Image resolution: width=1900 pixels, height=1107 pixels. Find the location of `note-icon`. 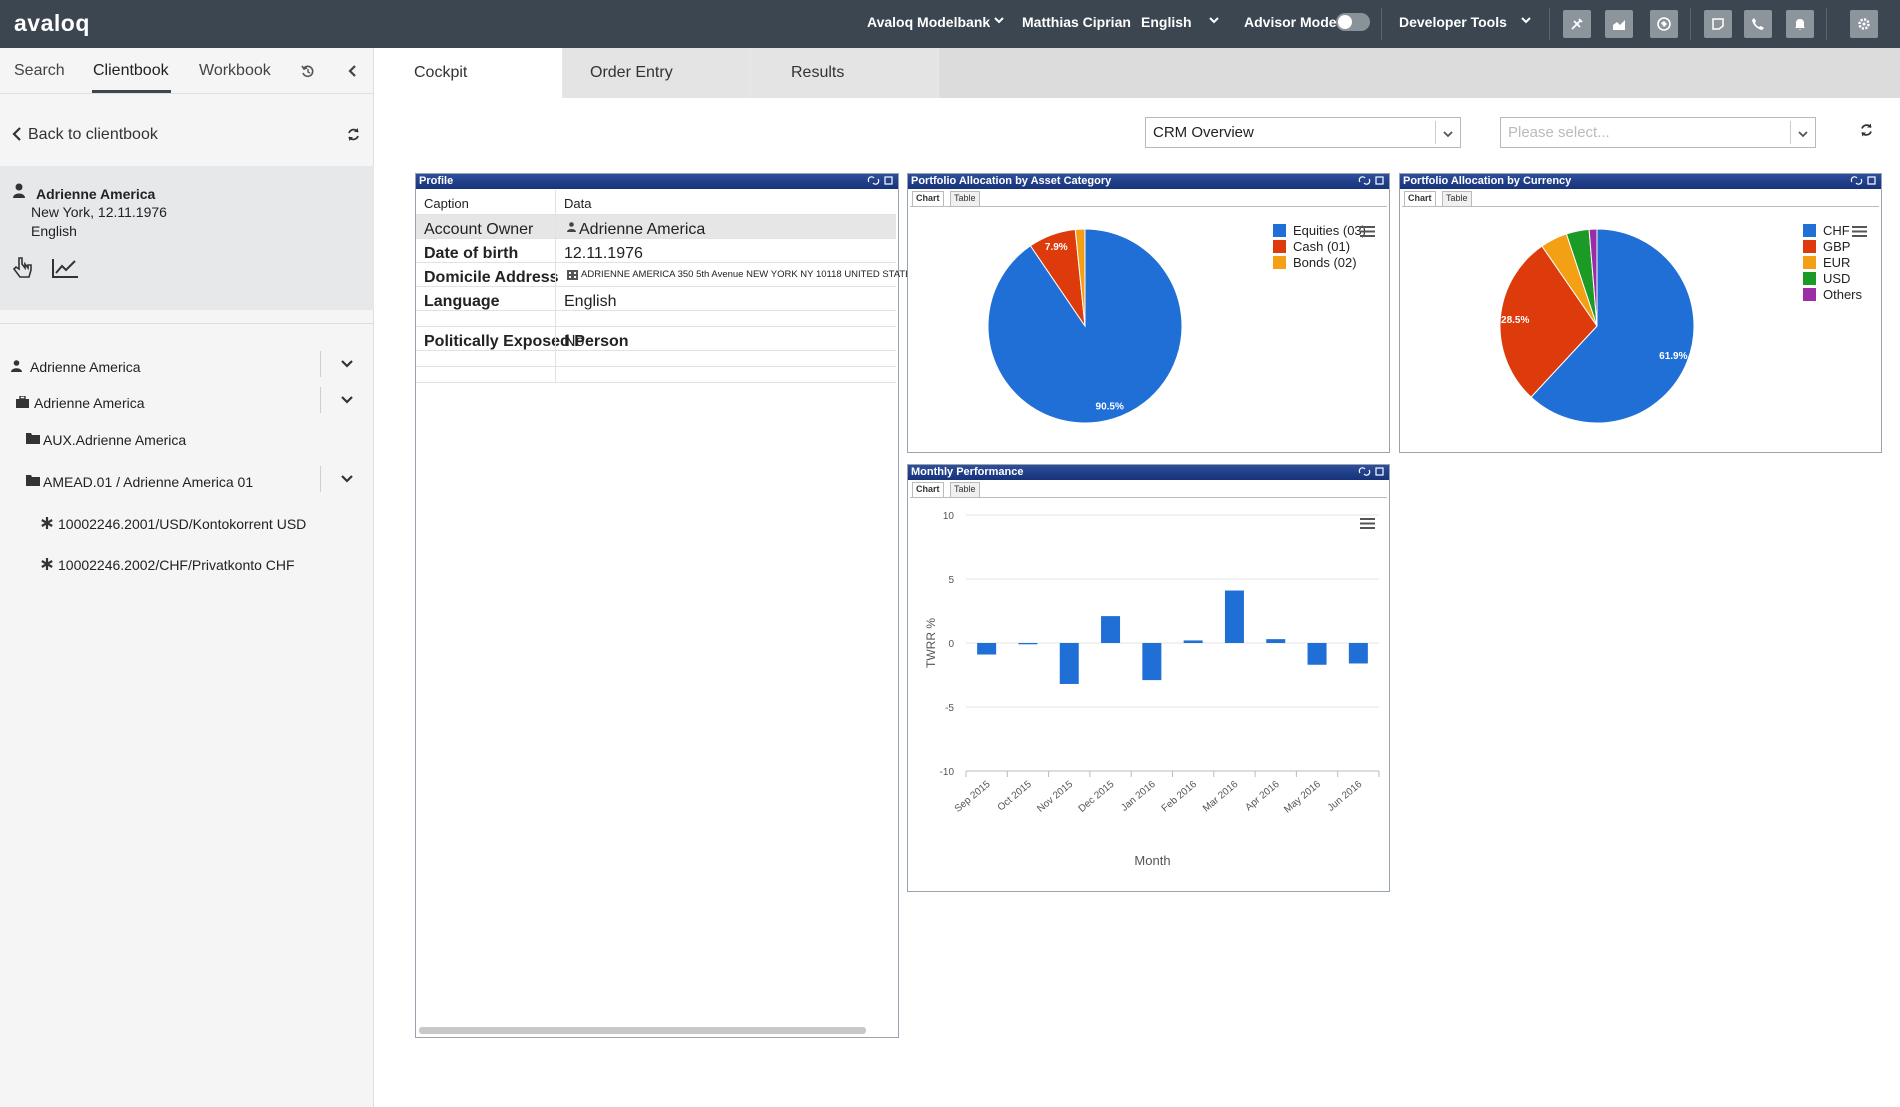

note-icon is located at coordinates (1718, 24).